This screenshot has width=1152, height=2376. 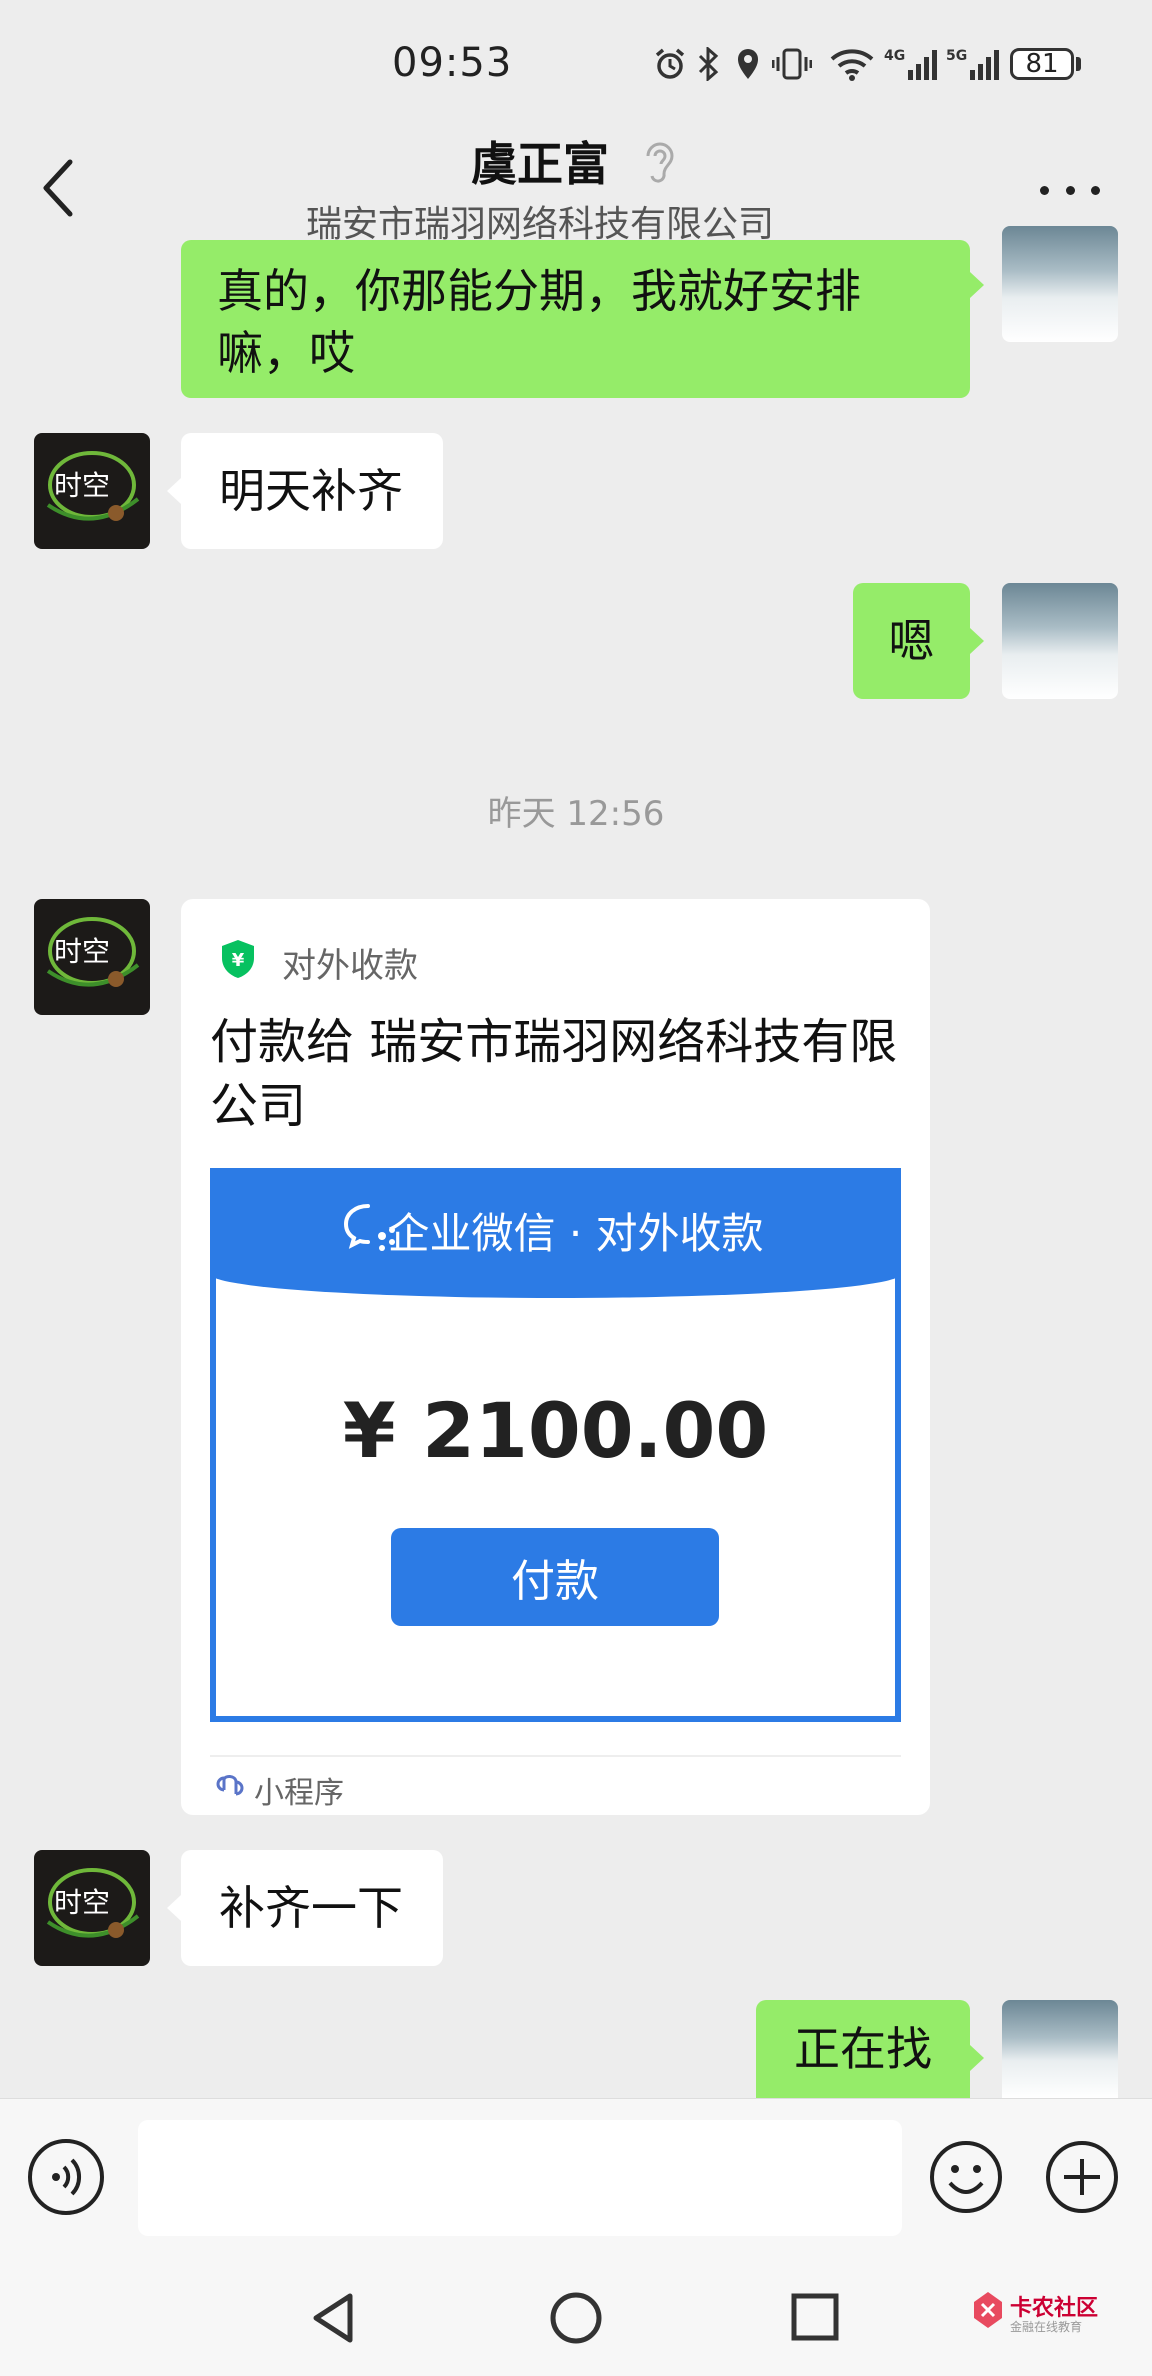 What do you see at coordinates (554, 1074) in the screenshot?
I see `card-title: 付款给 瑞安市瑞羽网络科技有限公司` at bounding box center [554, 1074].